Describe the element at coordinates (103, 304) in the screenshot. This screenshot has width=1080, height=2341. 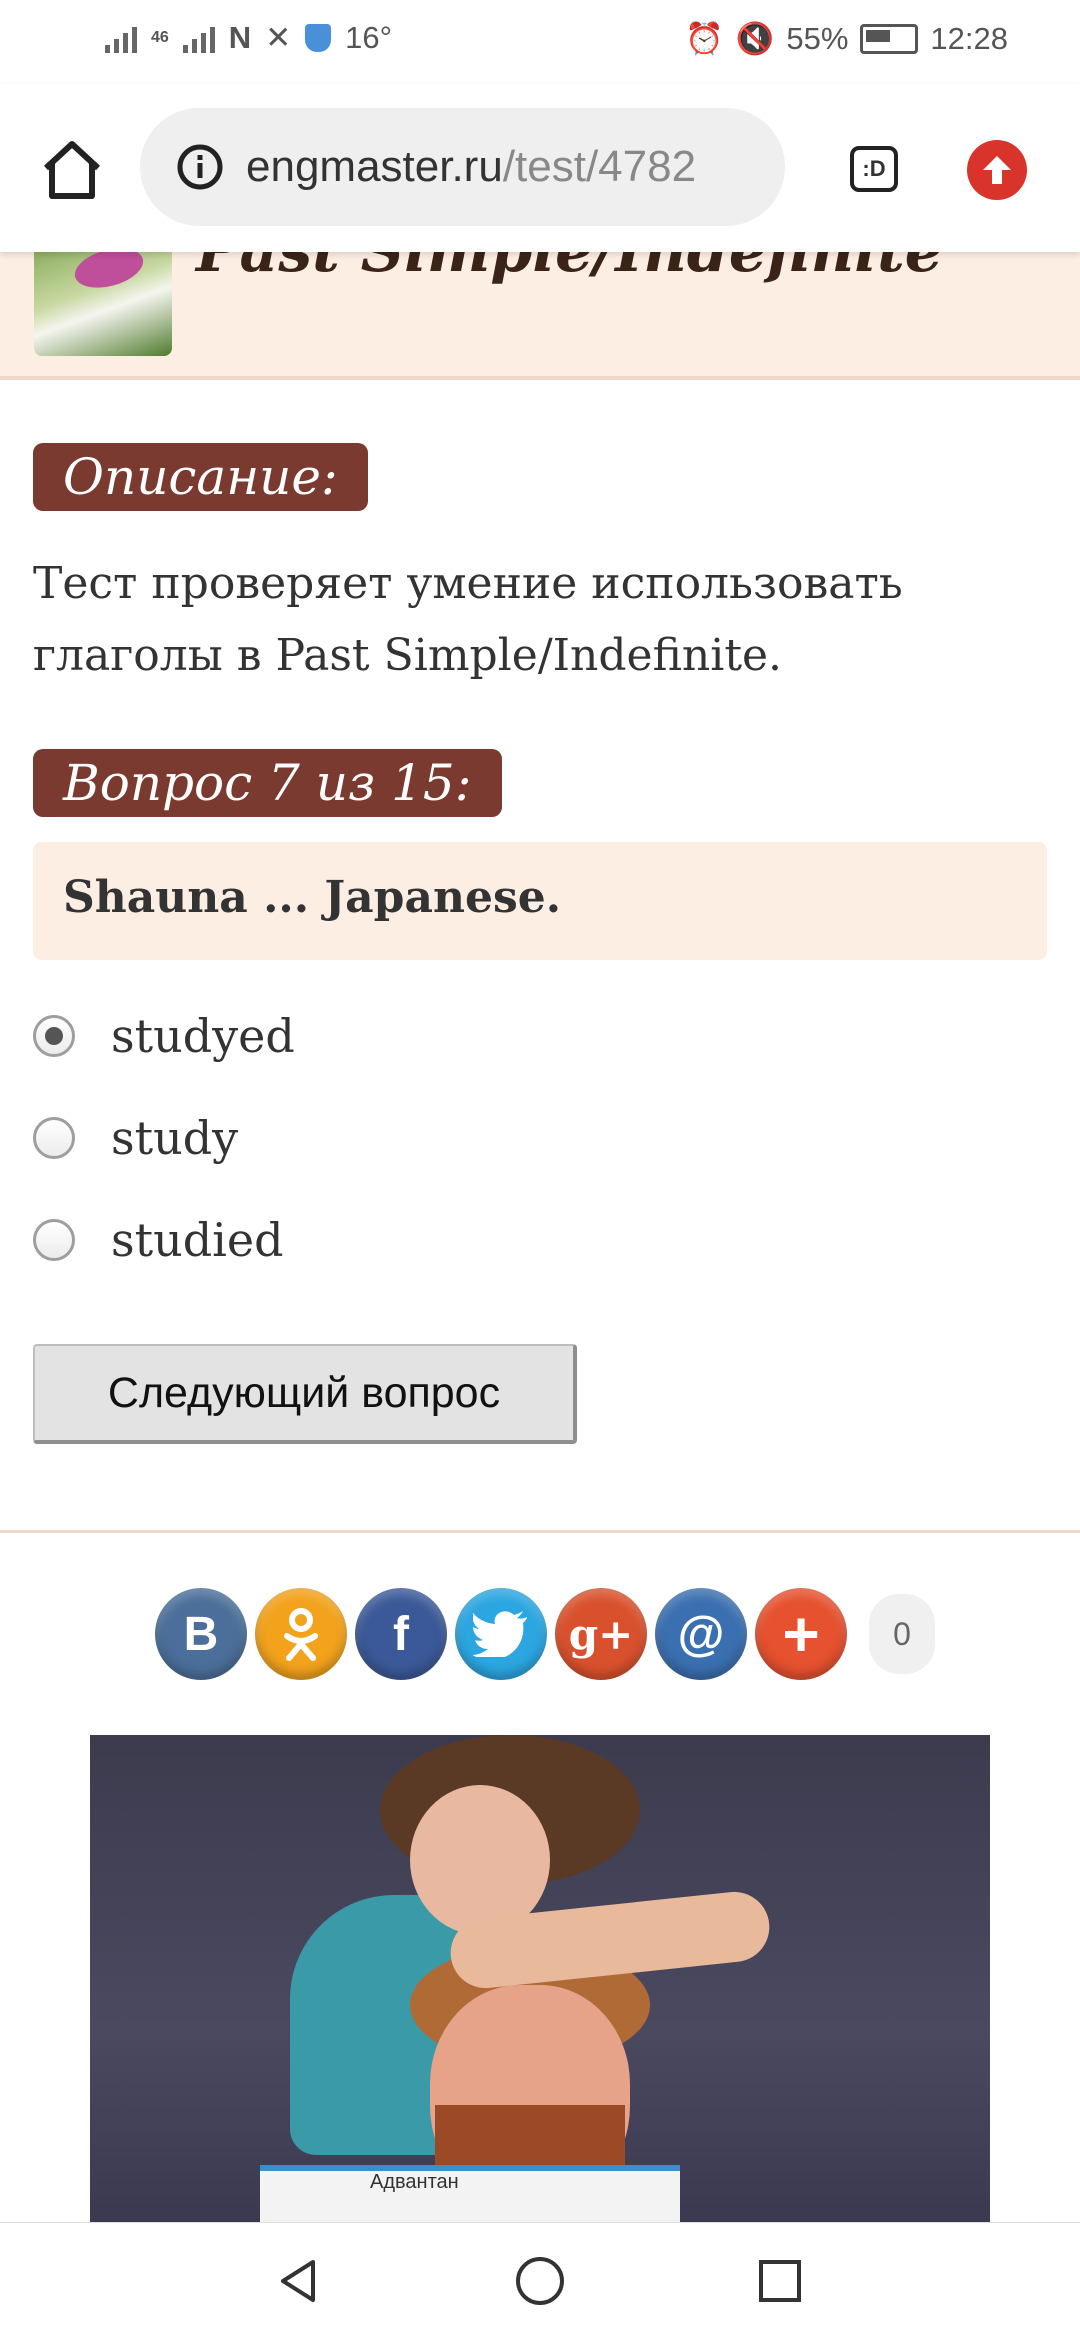
I see `site-logo-image` at that location.